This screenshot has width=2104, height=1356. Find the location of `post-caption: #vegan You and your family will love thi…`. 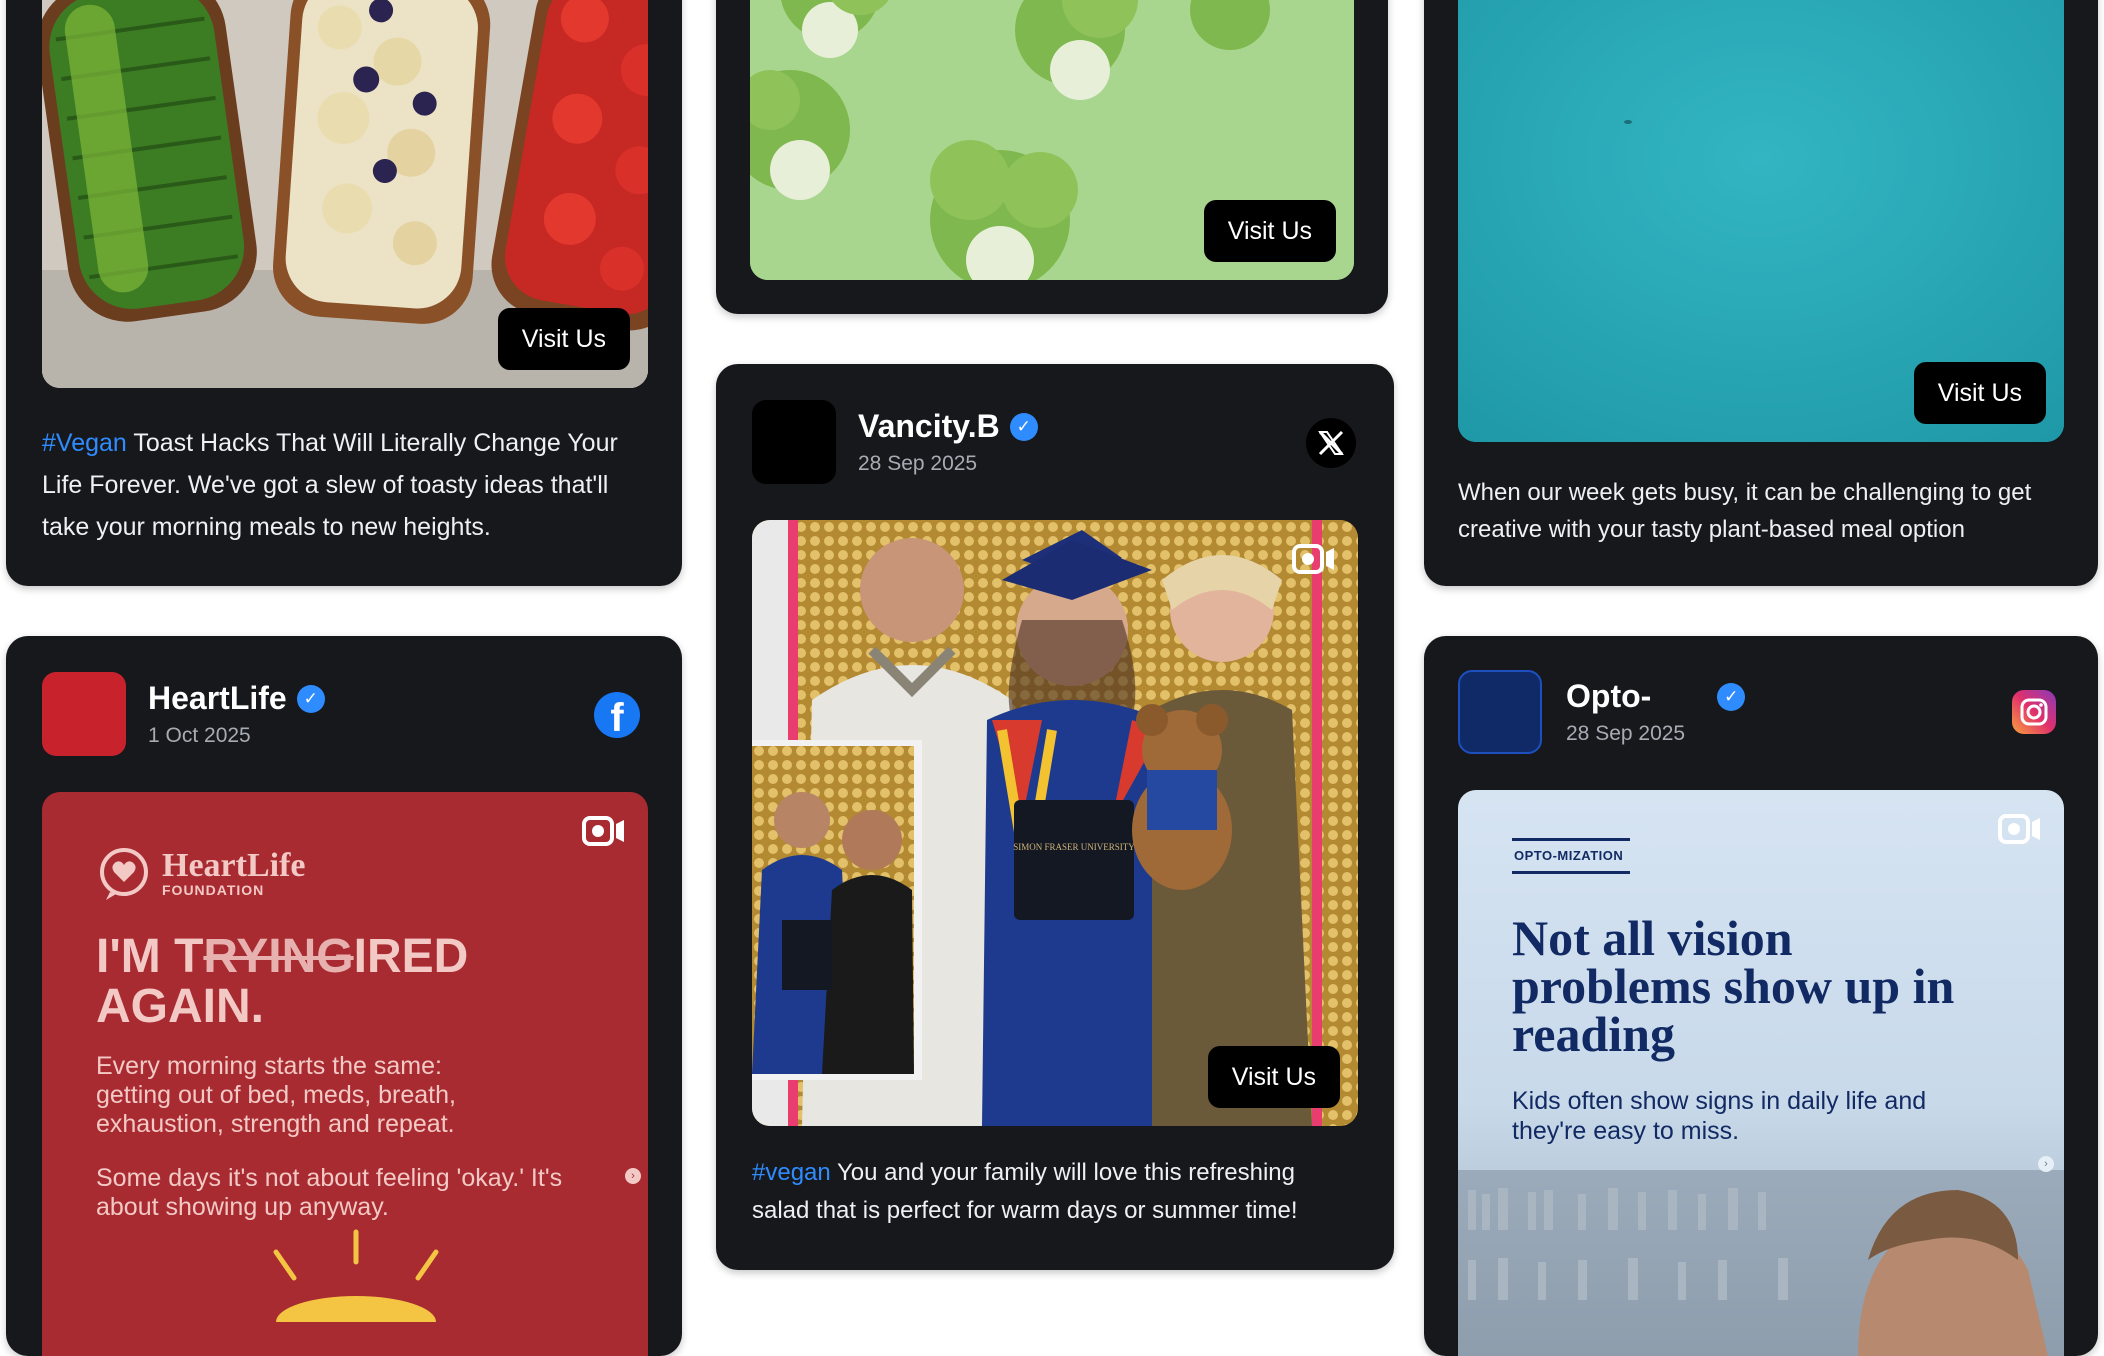

post-caption: #vegan You and your family will love thi… is located at coordinates (1055, 1192).